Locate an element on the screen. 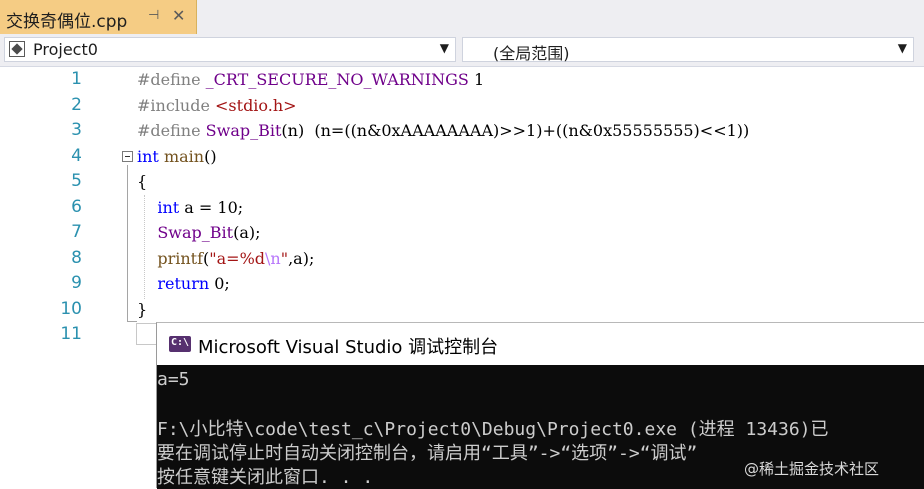 The width and height of the screenshot is (924, 489). code-token: 0; is located at coordinates (219, 283).